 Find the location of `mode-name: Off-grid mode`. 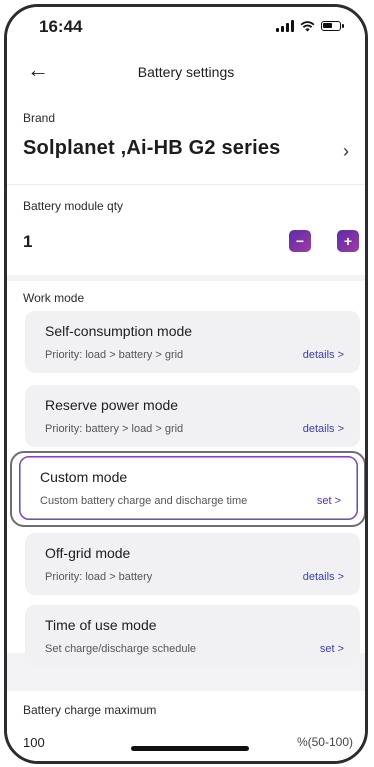

mode-name: Off-grid mode is located at coordinates (88, 553).